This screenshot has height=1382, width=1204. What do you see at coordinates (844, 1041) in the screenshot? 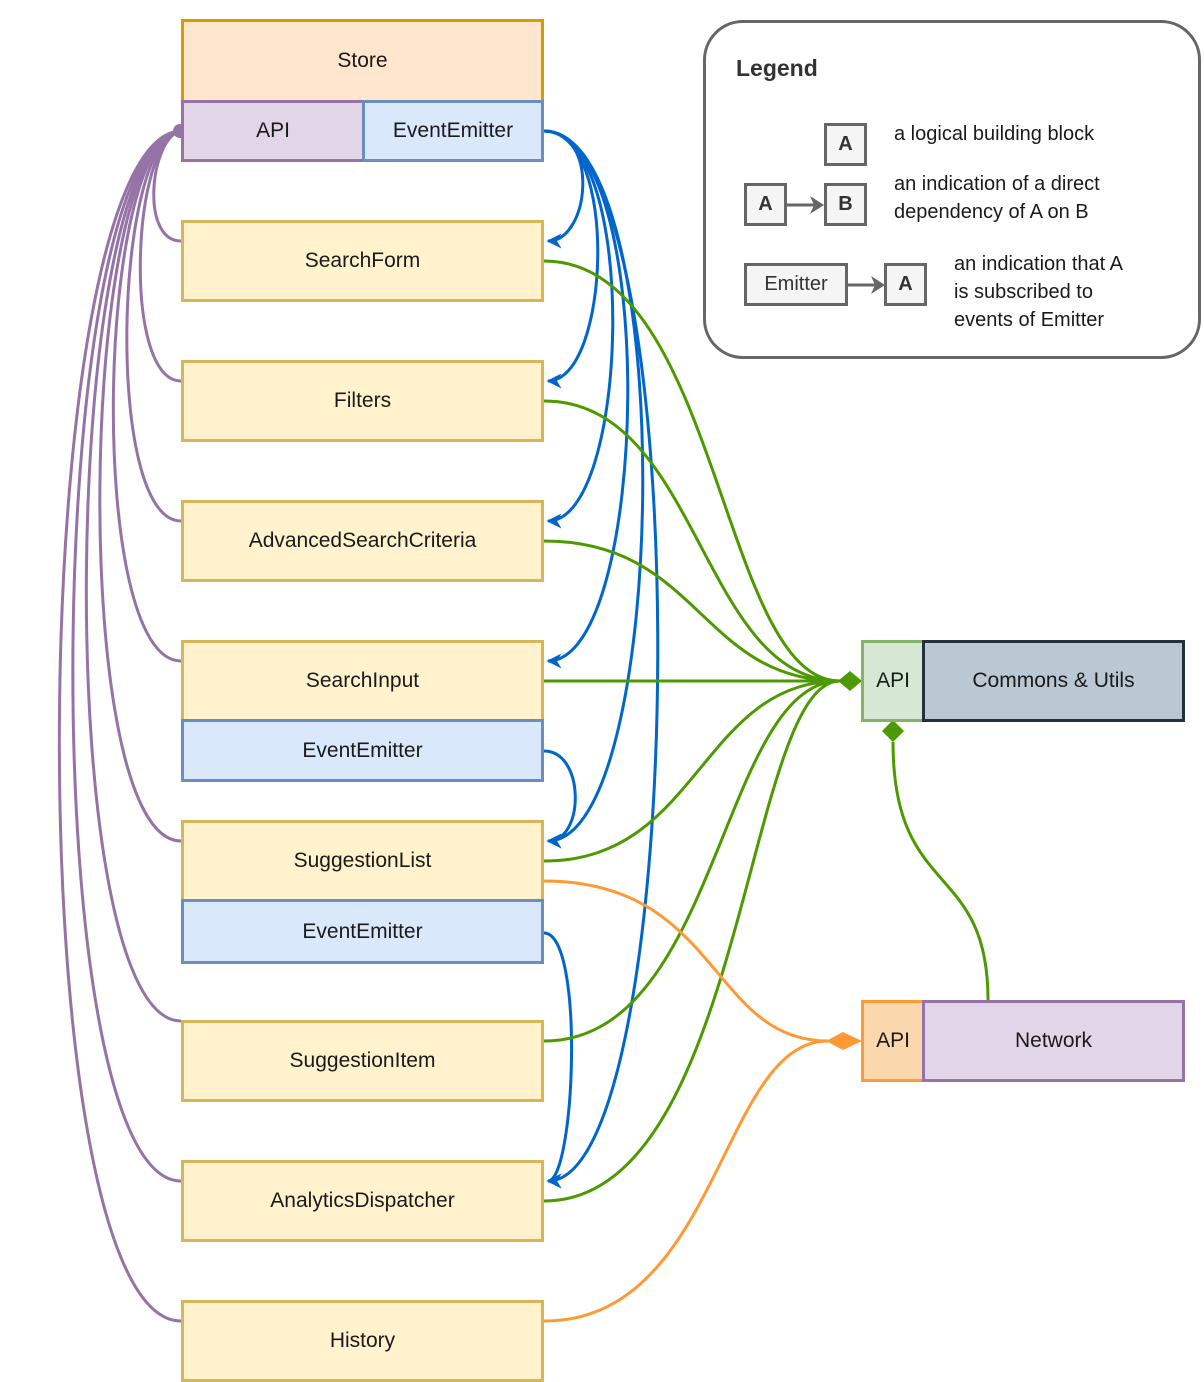
I see `network-api-port-icon` at bounding box center [844, 1041].